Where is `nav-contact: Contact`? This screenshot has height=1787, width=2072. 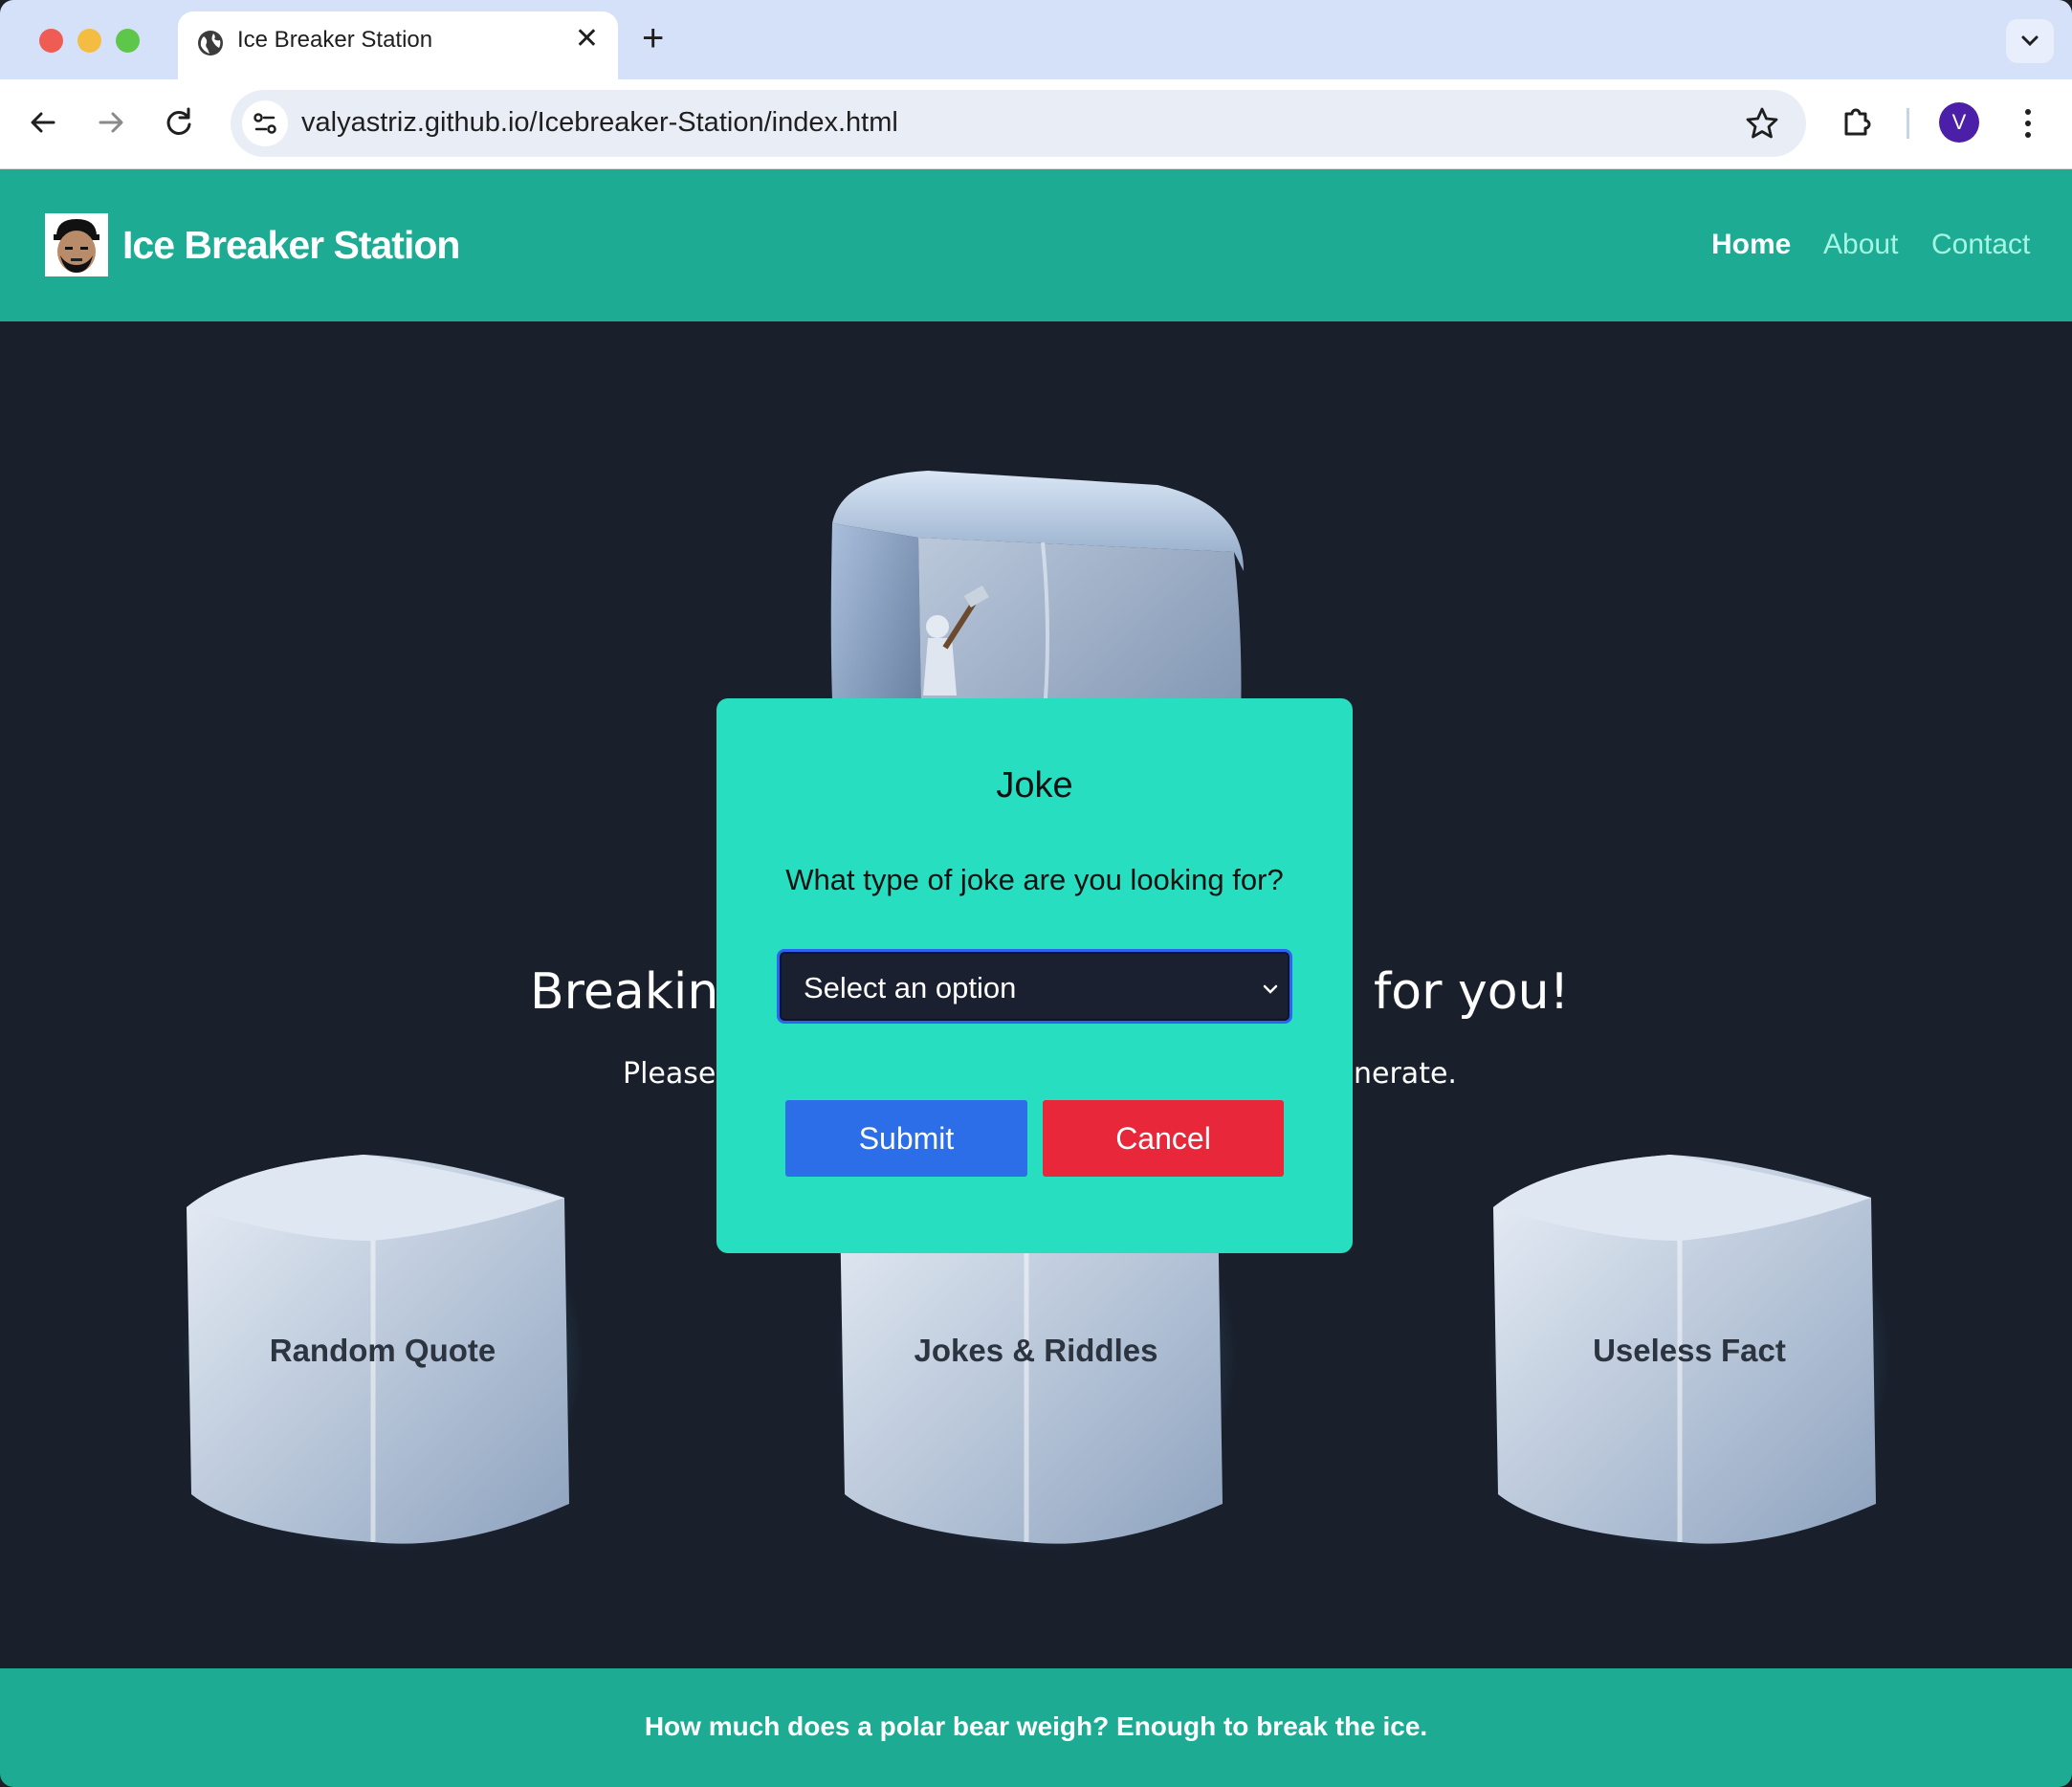 nav-contact: Contact is located at coordinates (1980, 245).